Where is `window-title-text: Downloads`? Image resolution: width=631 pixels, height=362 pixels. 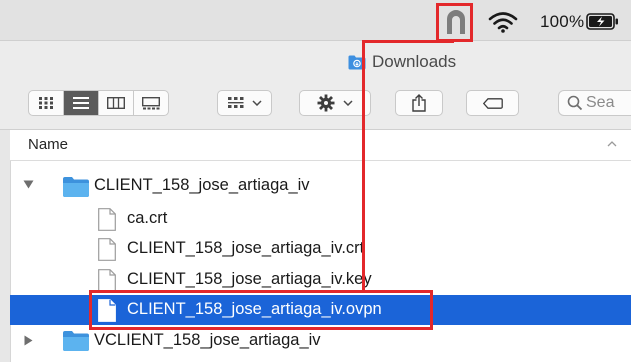
window-title-text: Downloads is located at coordinates (414, 61).